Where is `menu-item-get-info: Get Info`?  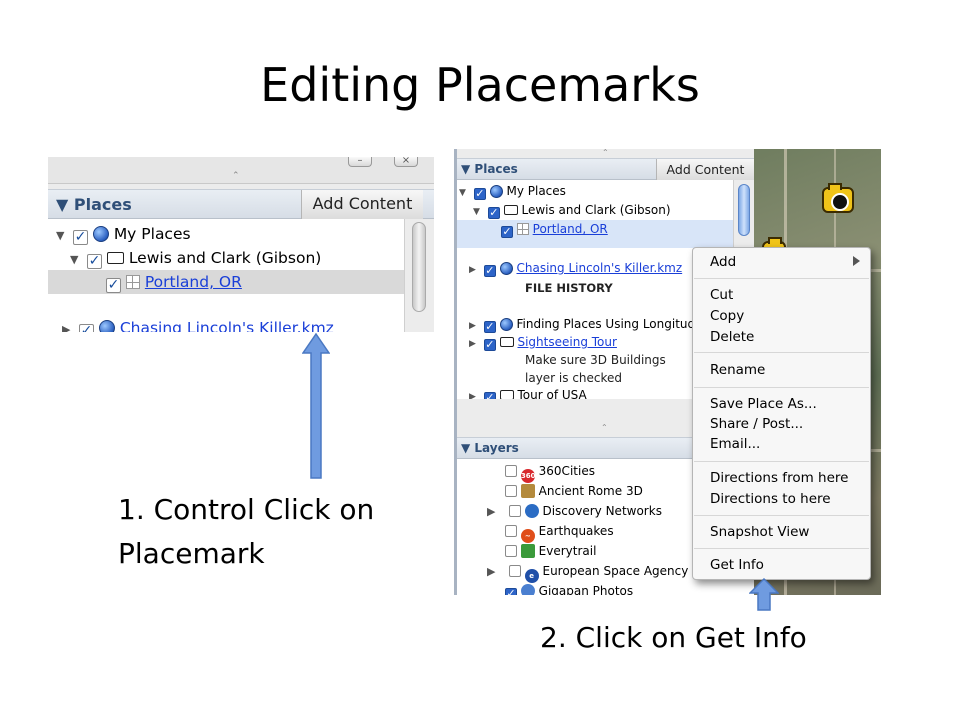 menu-item-get-info: Get Info is located at coordinates (737, 565).